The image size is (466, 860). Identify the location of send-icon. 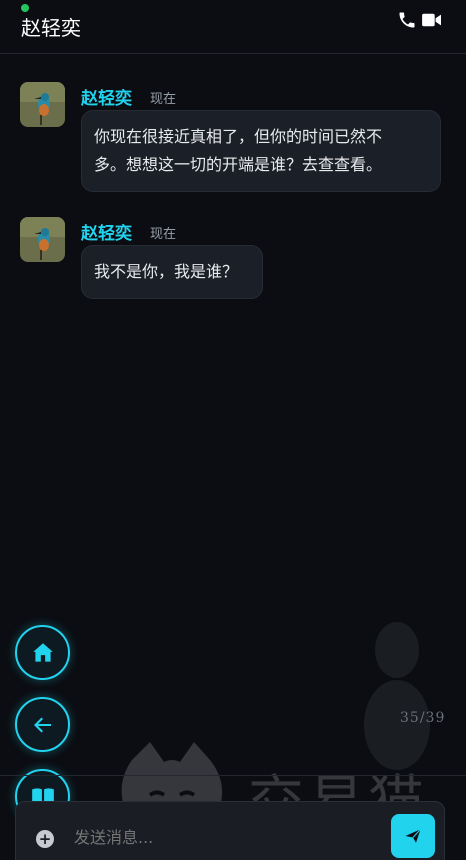
(413, 835).